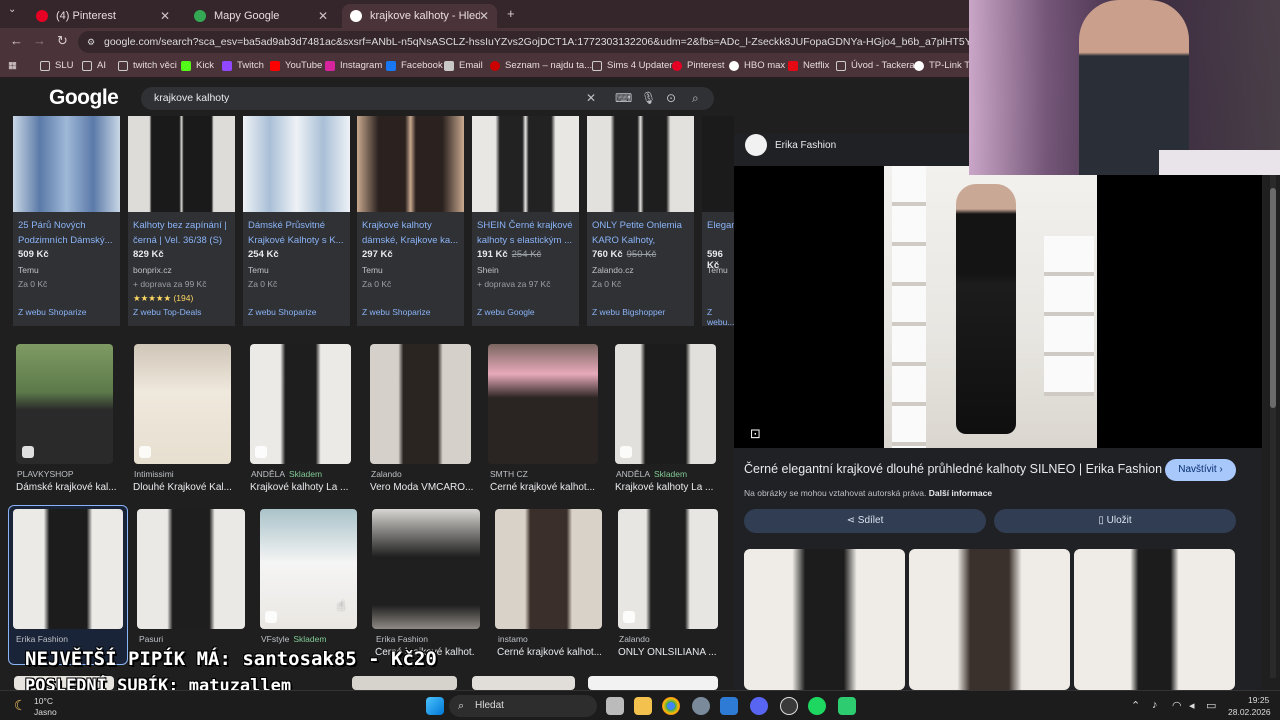 This screenshot has width=1280, height=720. What do you see at coordinates (511, 13) in the screenshot?
I see `new-tab-icon: +` at bounding box center [511, 13].